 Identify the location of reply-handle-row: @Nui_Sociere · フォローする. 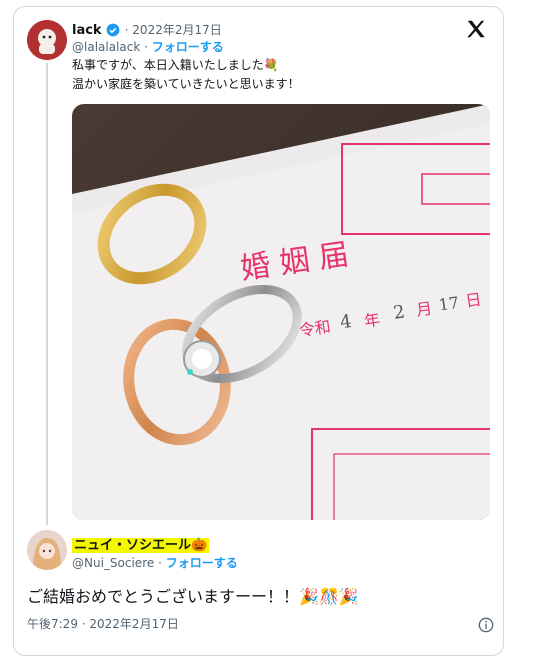
(155, 563).